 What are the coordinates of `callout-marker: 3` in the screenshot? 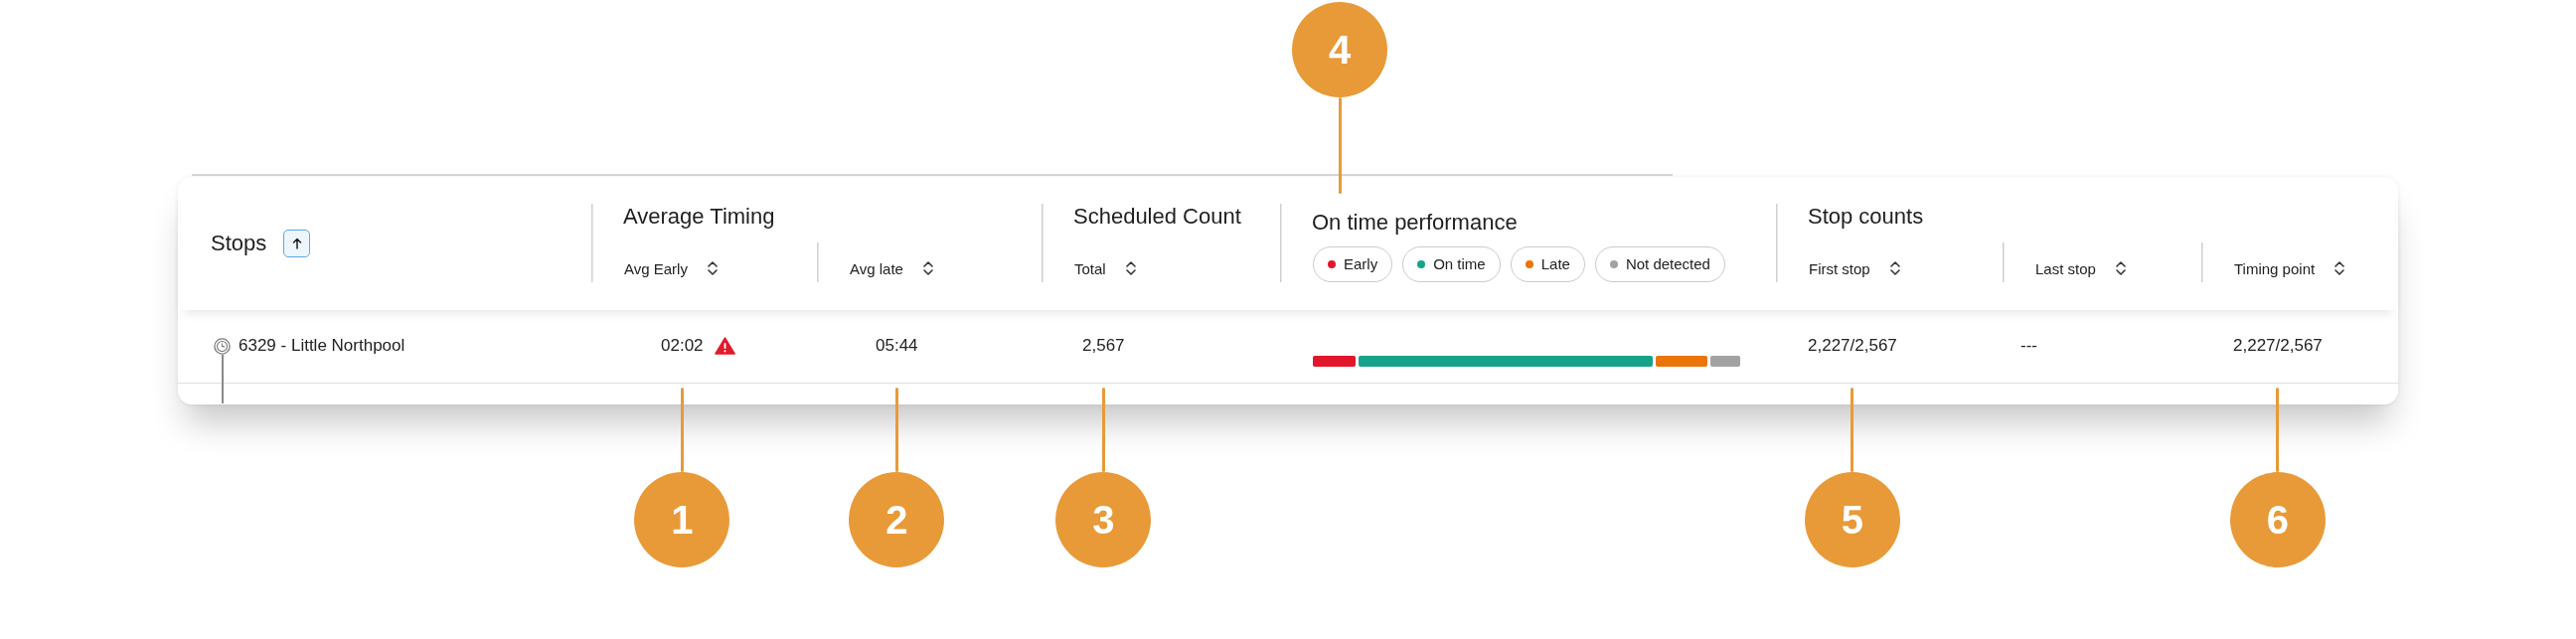 It's located at (1103, 520).